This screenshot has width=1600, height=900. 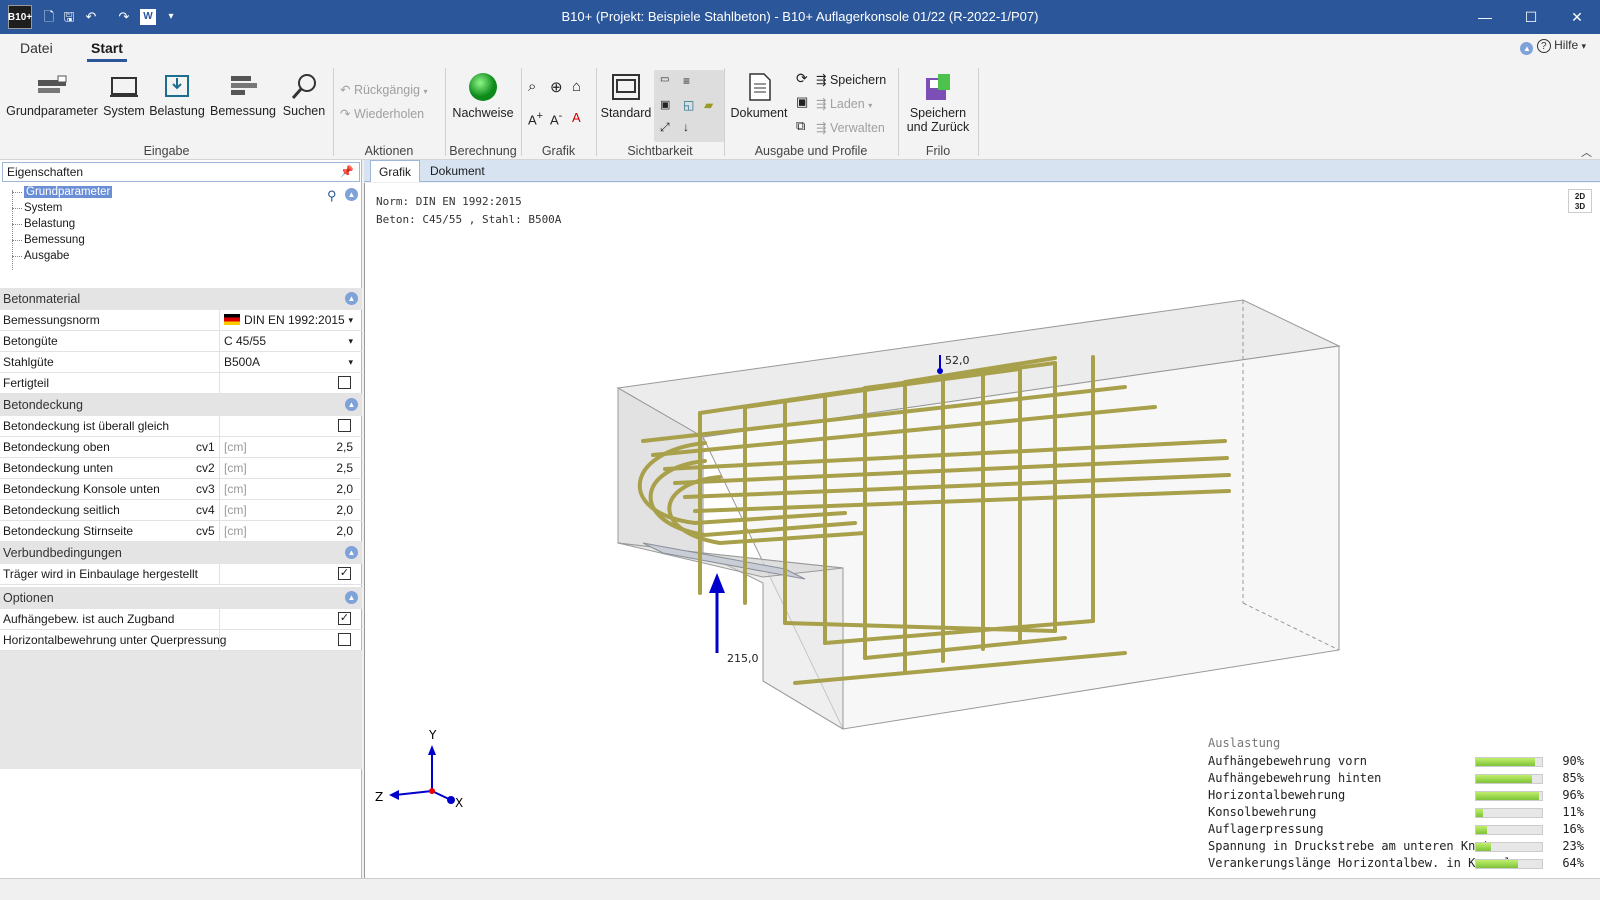 I want to click on grundparameter-label: Grundparameter, so click(x=52, y=111).